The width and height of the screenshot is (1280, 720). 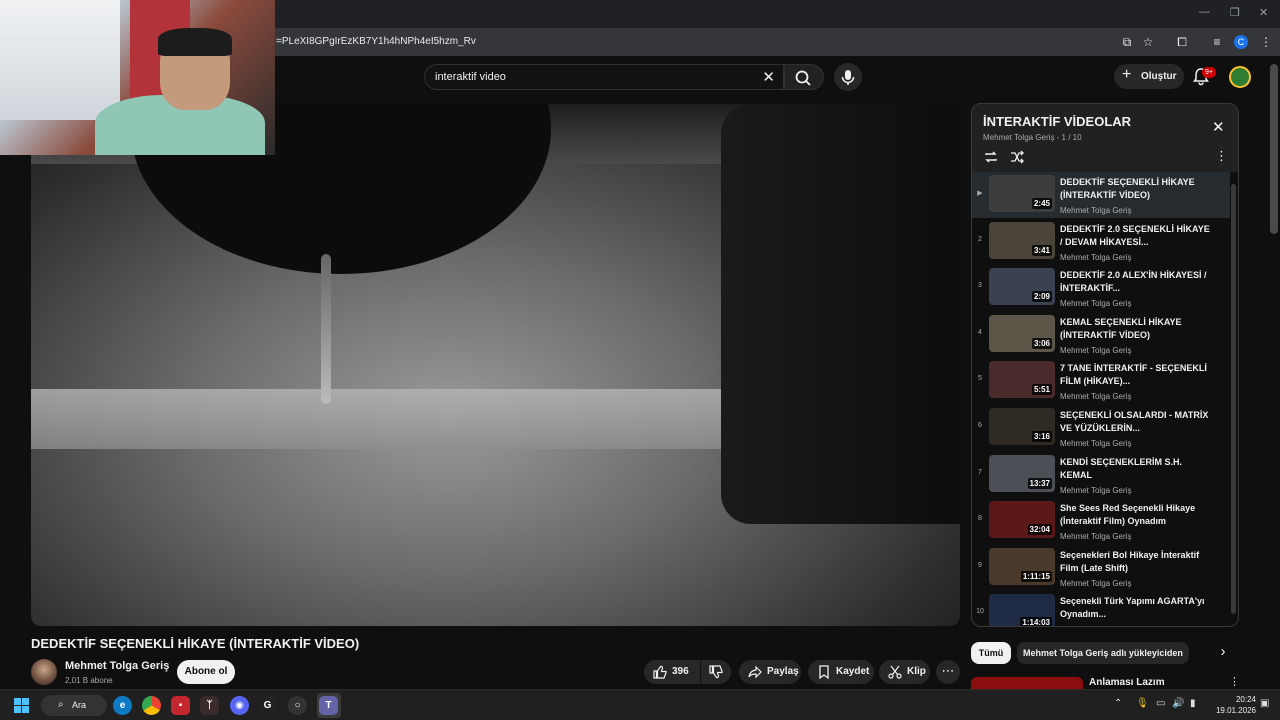 What do you see at coordinates (1127, 74) in the screenshot?
I see `plus-icon: +` at bounding box center [1127, 74].